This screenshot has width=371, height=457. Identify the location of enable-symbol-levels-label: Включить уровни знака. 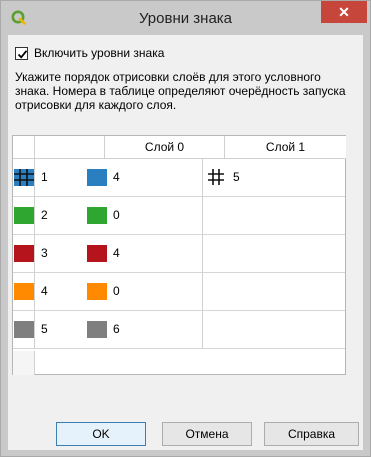
(99, 53).